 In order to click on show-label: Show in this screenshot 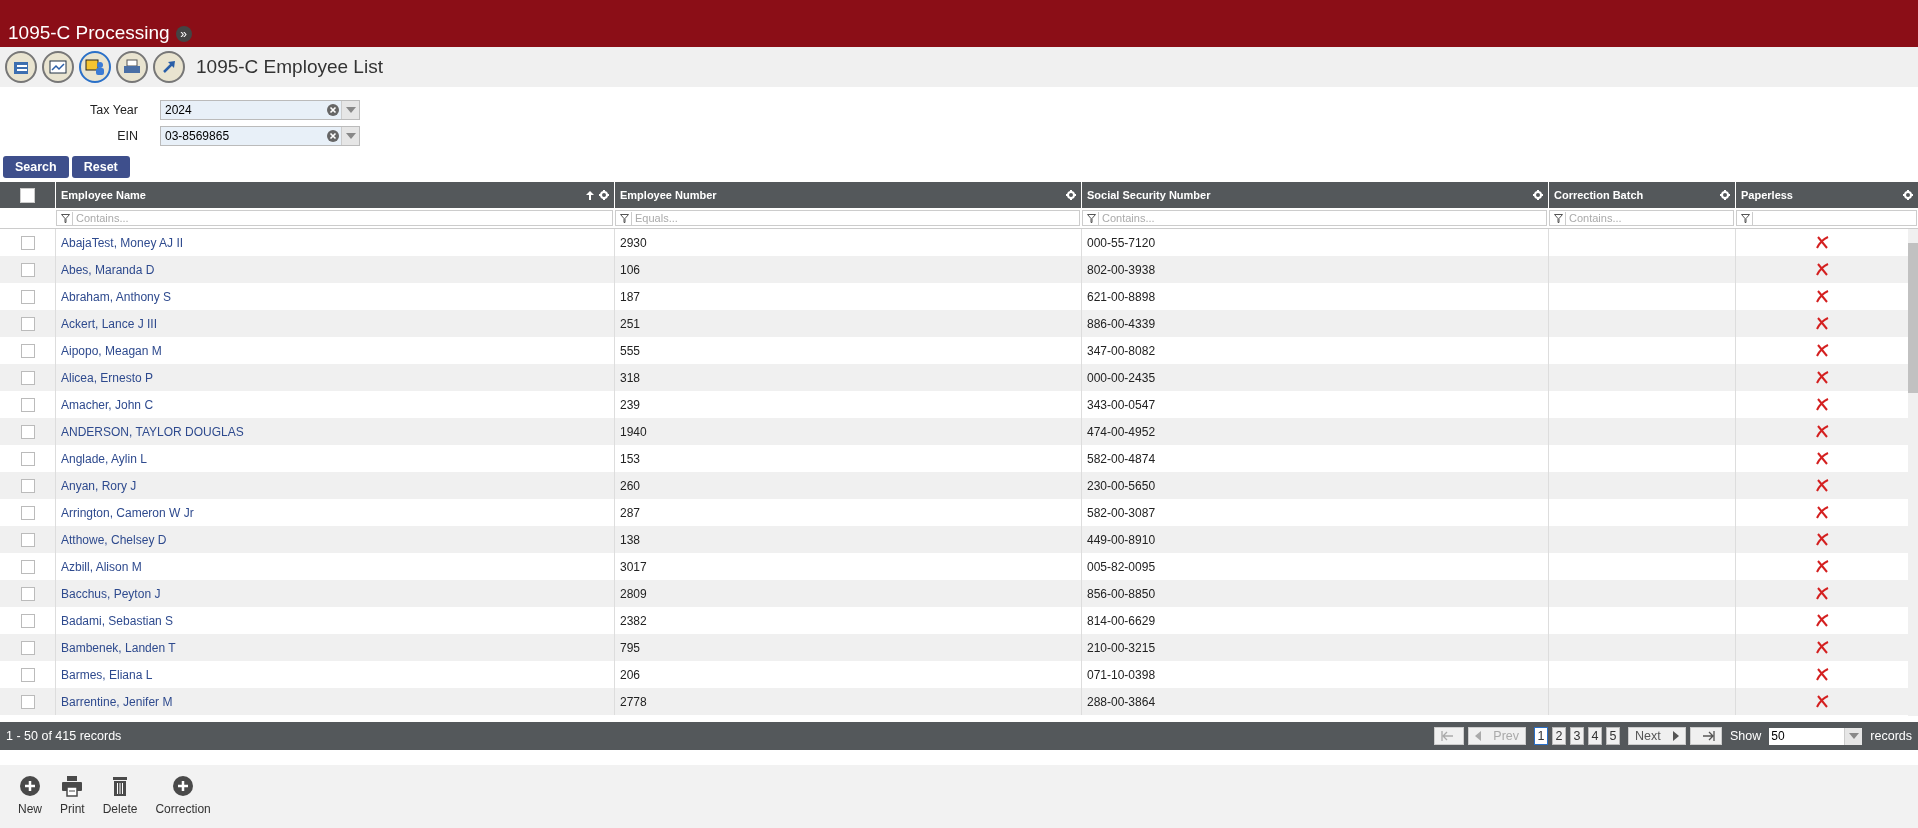, I will do `click(1746, 736)`.